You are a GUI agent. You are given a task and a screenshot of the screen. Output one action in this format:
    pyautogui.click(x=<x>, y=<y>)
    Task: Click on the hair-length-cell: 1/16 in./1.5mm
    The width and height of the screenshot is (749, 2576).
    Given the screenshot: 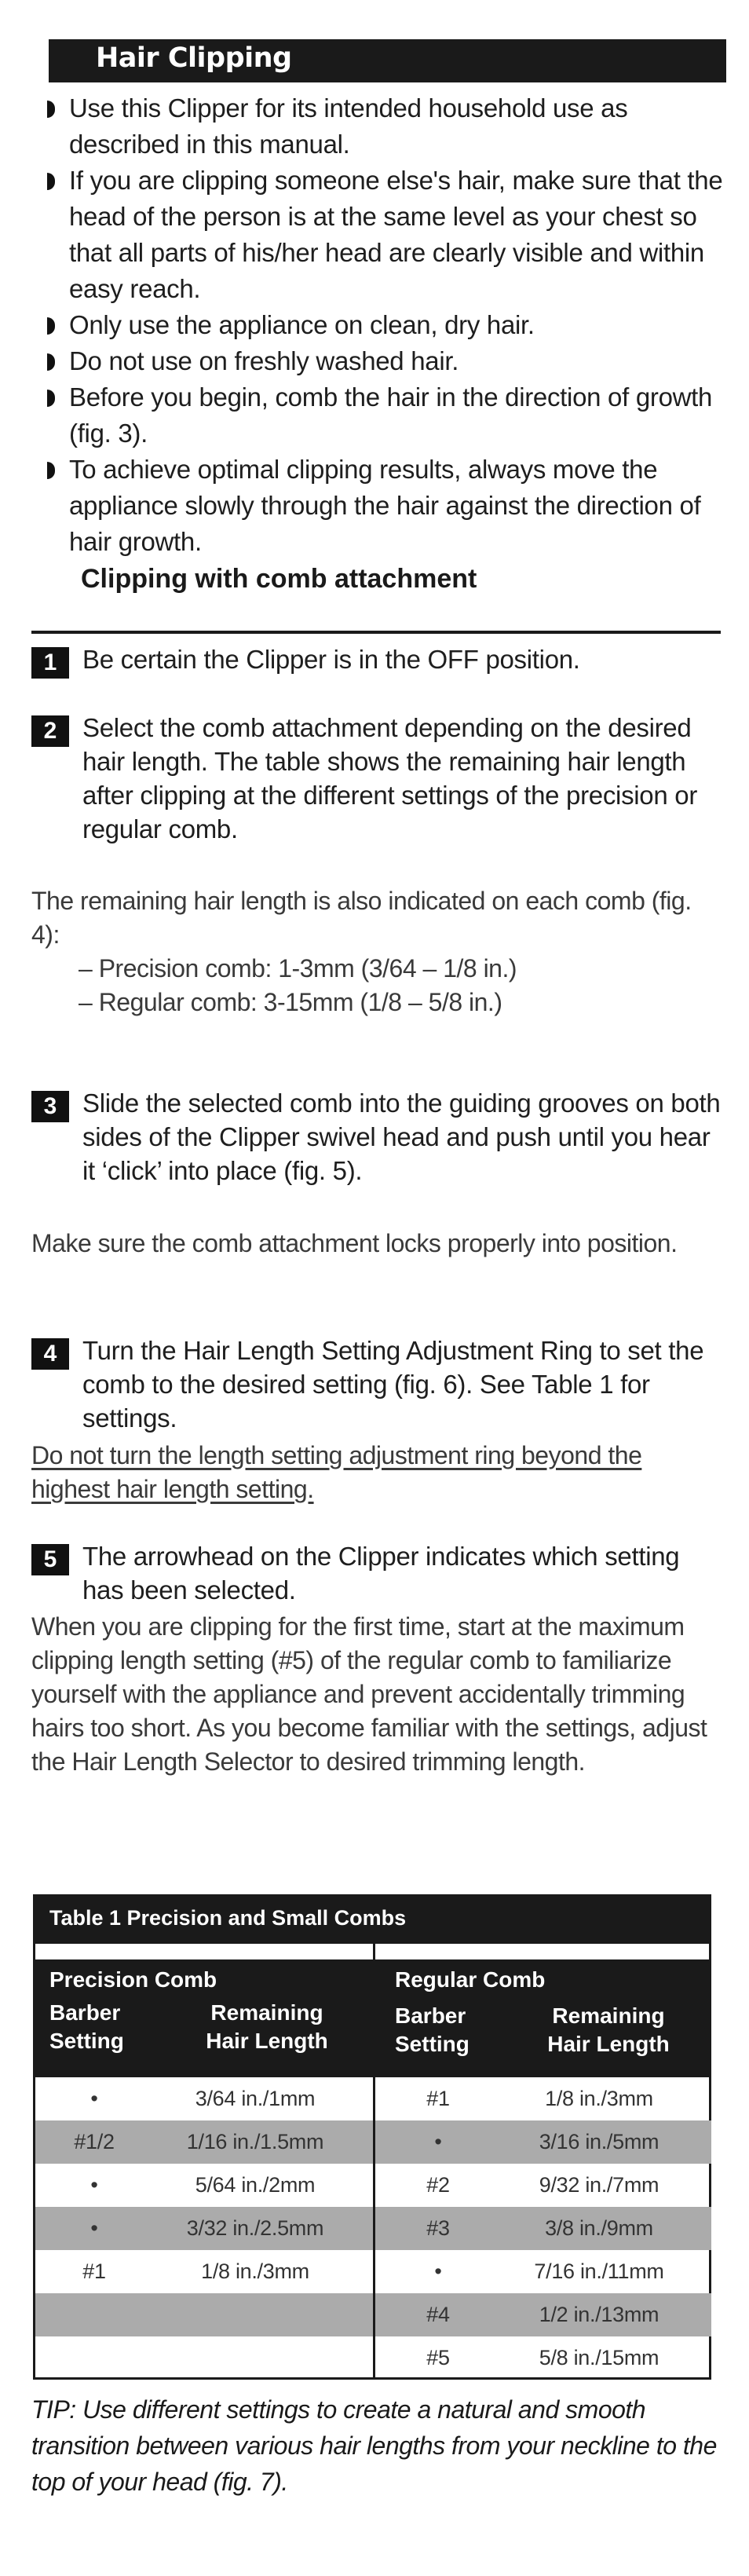 What is the action you would take?
    pyautogui.click(x=255, y=2142)
    